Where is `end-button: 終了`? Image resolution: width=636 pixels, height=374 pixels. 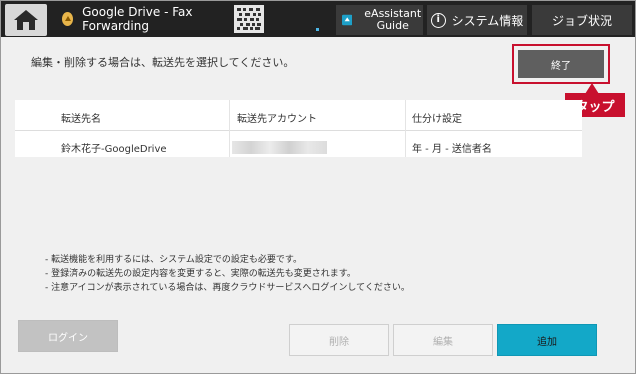 end-button: 終了 is located at coordinates (561, 64).